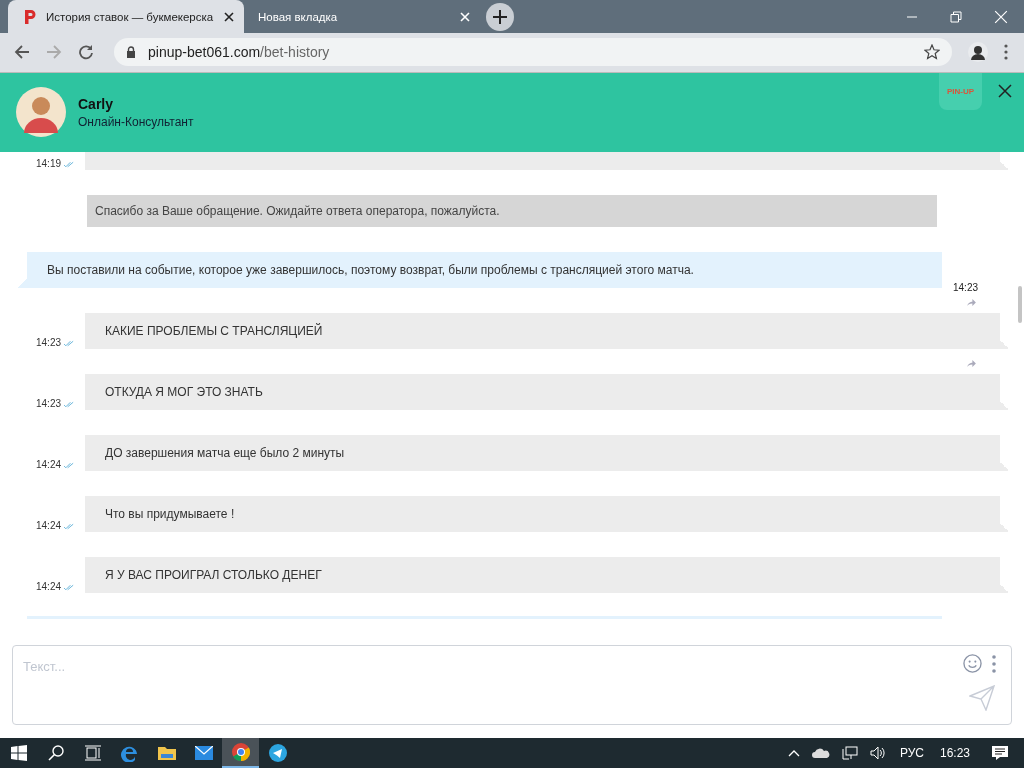  Describe the element at coordinates (49, 163) in the screenshot. I see `message-time: 14:19` at that location.